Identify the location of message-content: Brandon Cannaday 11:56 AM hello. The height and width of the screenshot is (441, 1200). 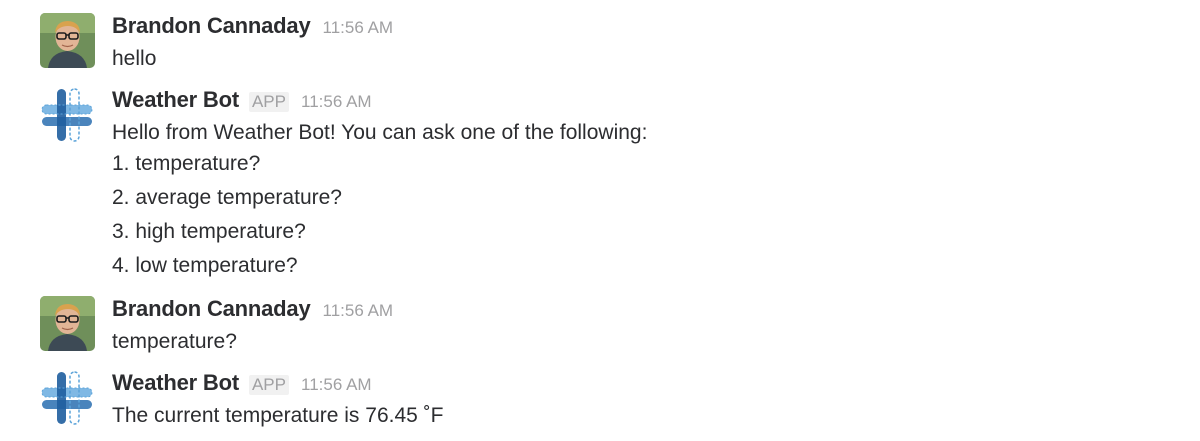
(646, 43).